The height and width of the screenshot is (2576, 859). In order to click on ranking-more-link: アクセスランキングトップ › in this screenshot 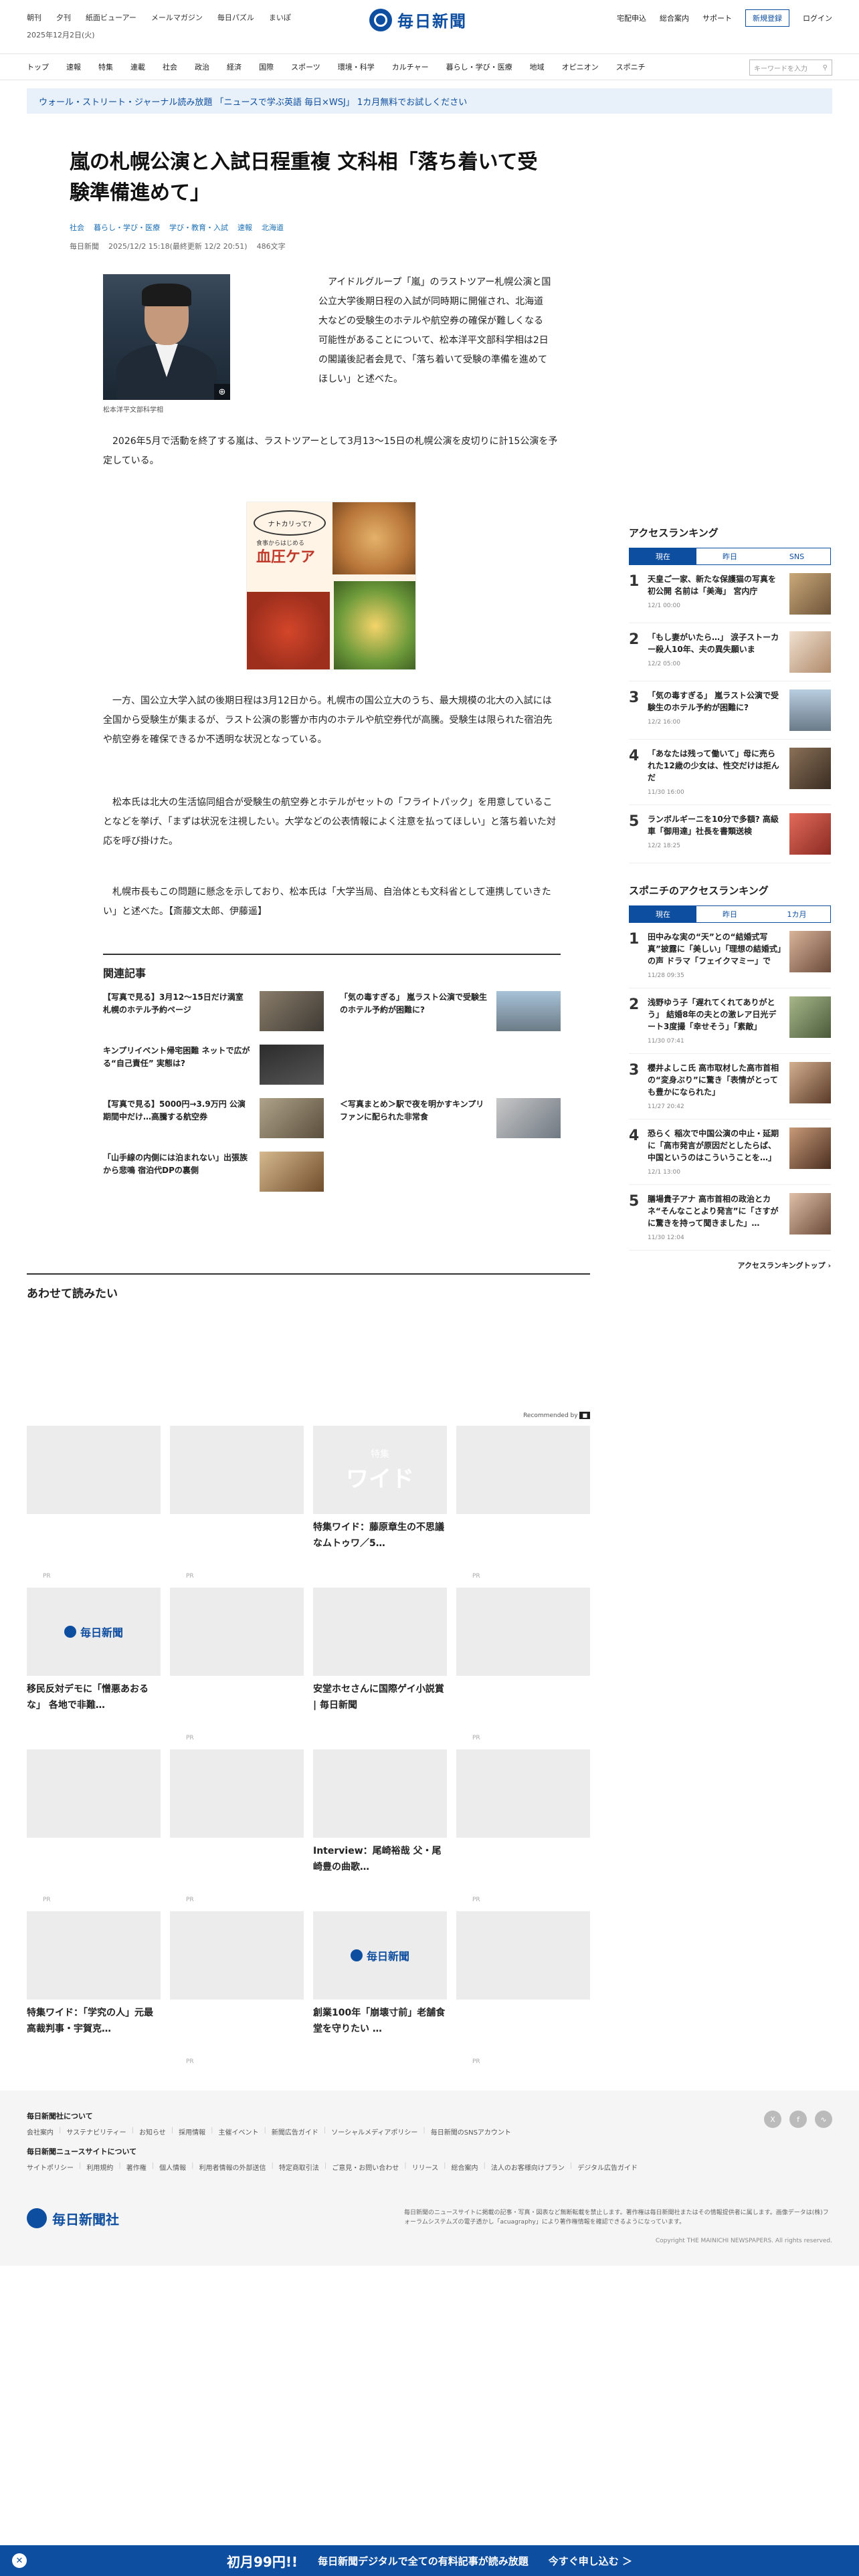, I will do `click(730, 1265)`.